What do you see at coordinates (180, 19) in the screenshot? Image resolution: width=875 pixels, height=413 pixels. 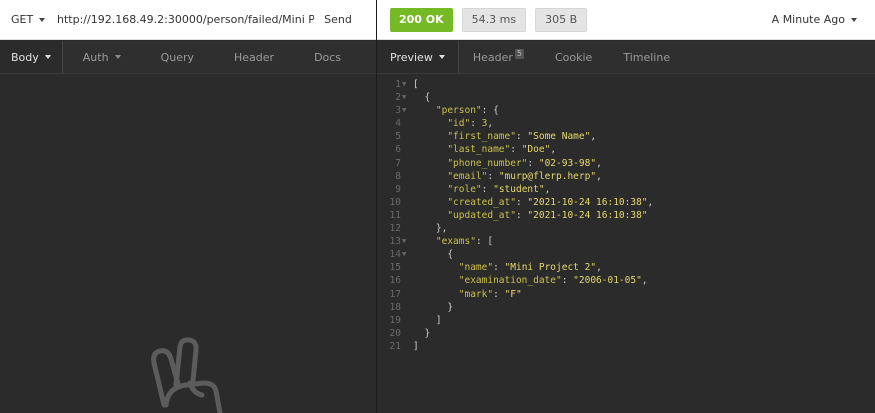 I see `url-input` at bounding box center [180, 19].